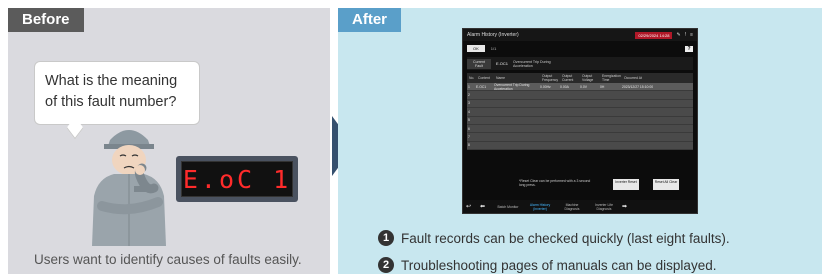  I want to click on row-number: 4, so click(469, 111).